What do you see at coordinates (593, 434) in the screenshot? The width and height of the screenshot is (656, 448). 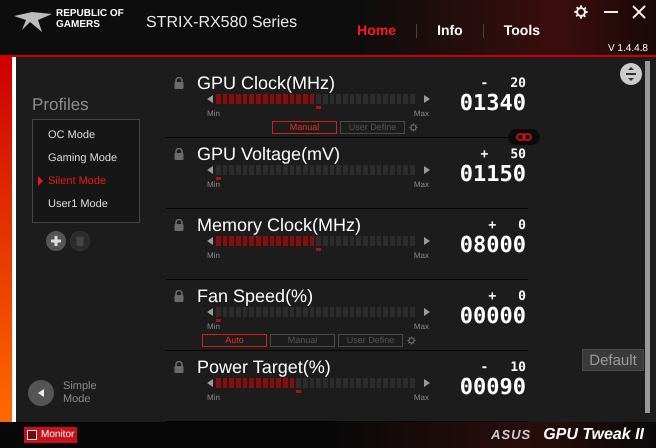 I see `product-name: GPU Tweak II` at bounding box center [593, 434].